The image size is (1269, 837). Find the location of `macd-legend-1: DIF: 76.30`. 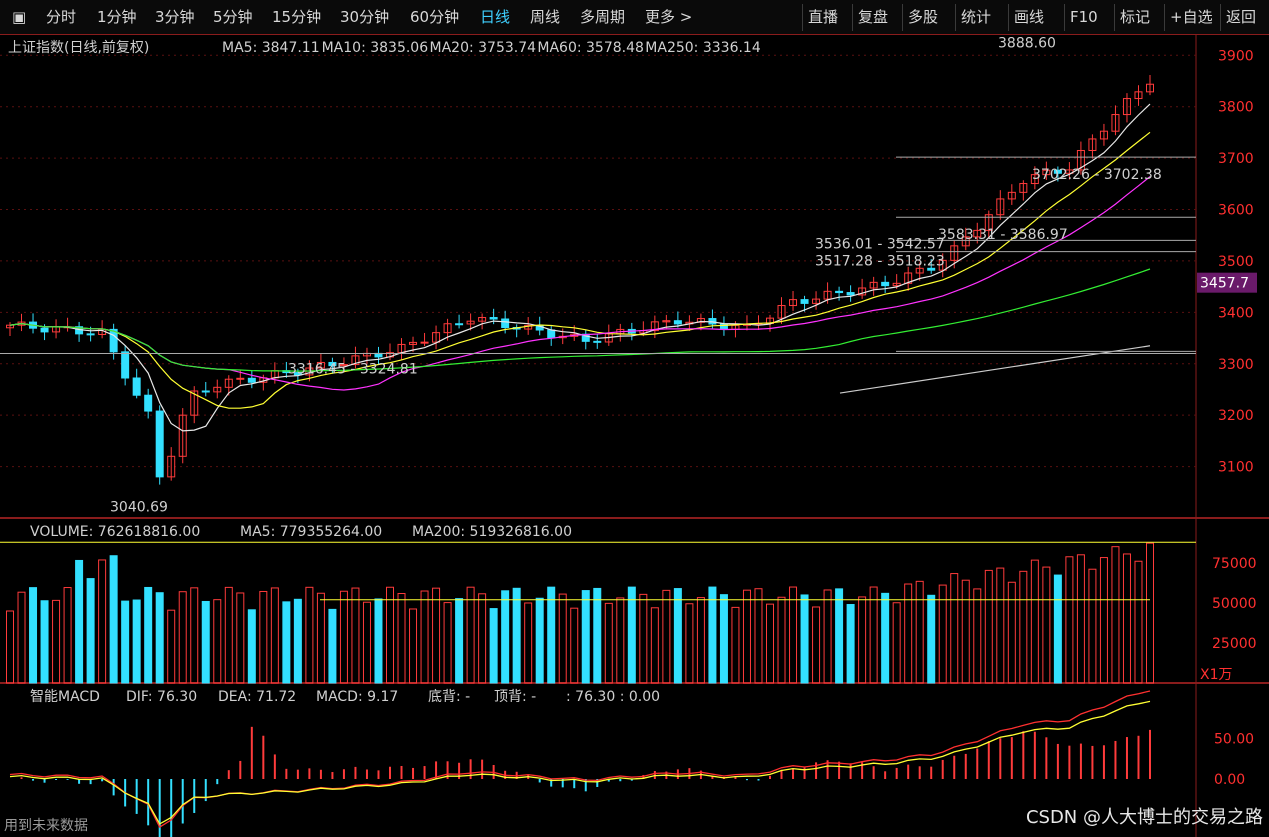

macd-legend-1: DIF: 76.30 is located at coordinates (161, 697).